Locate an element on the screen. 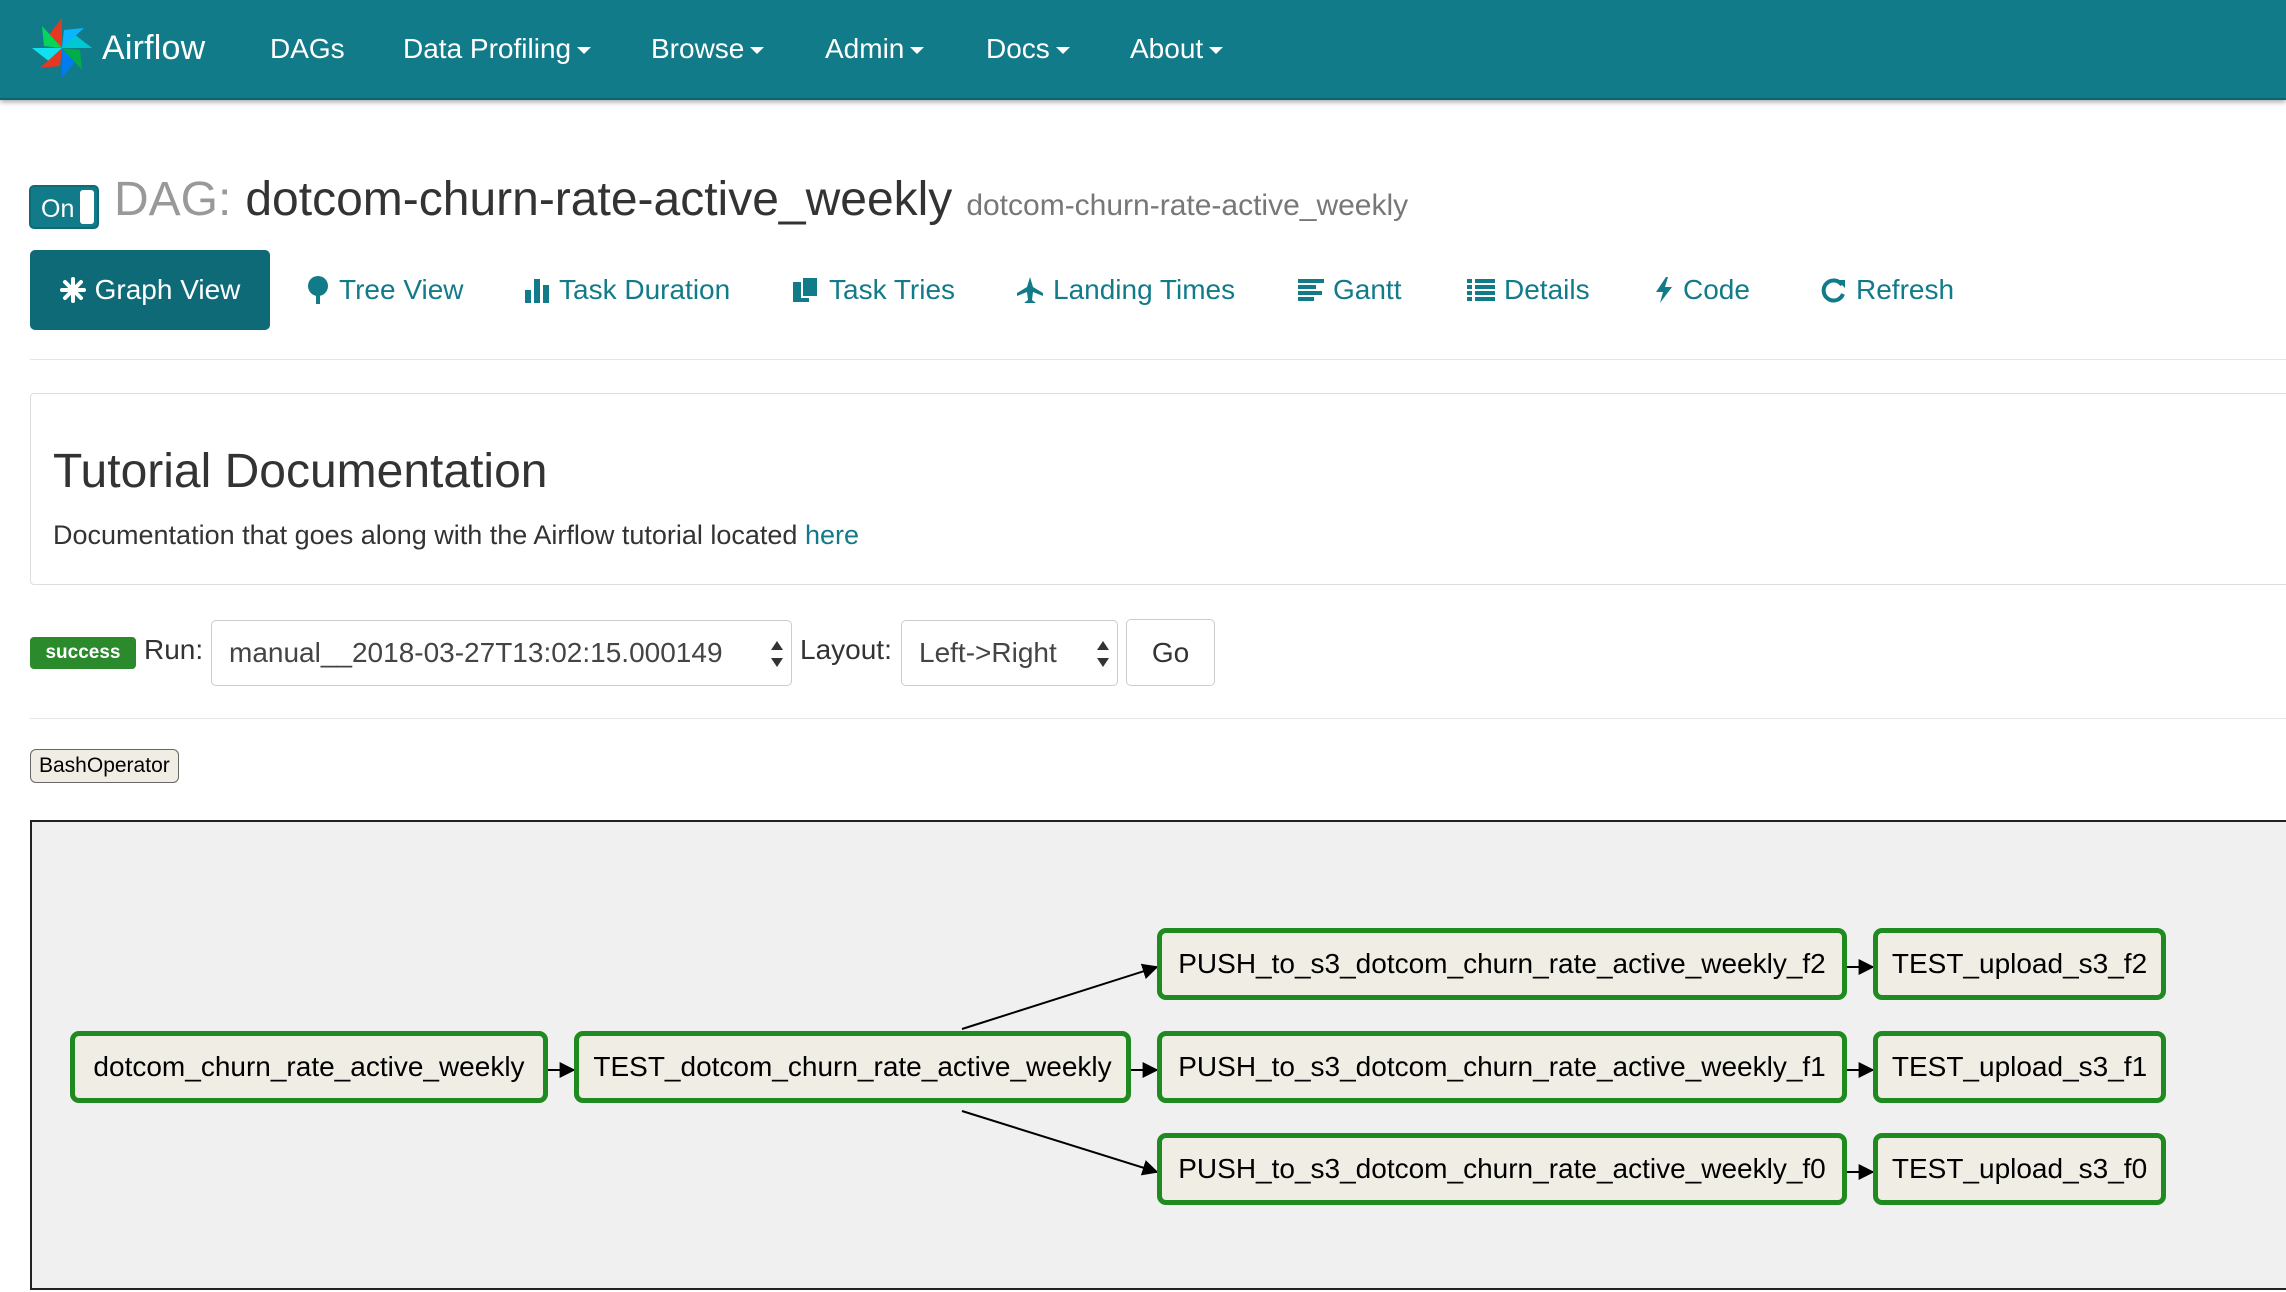  tab-gantt-label: Gantt is located at coordinates (1367, 289).